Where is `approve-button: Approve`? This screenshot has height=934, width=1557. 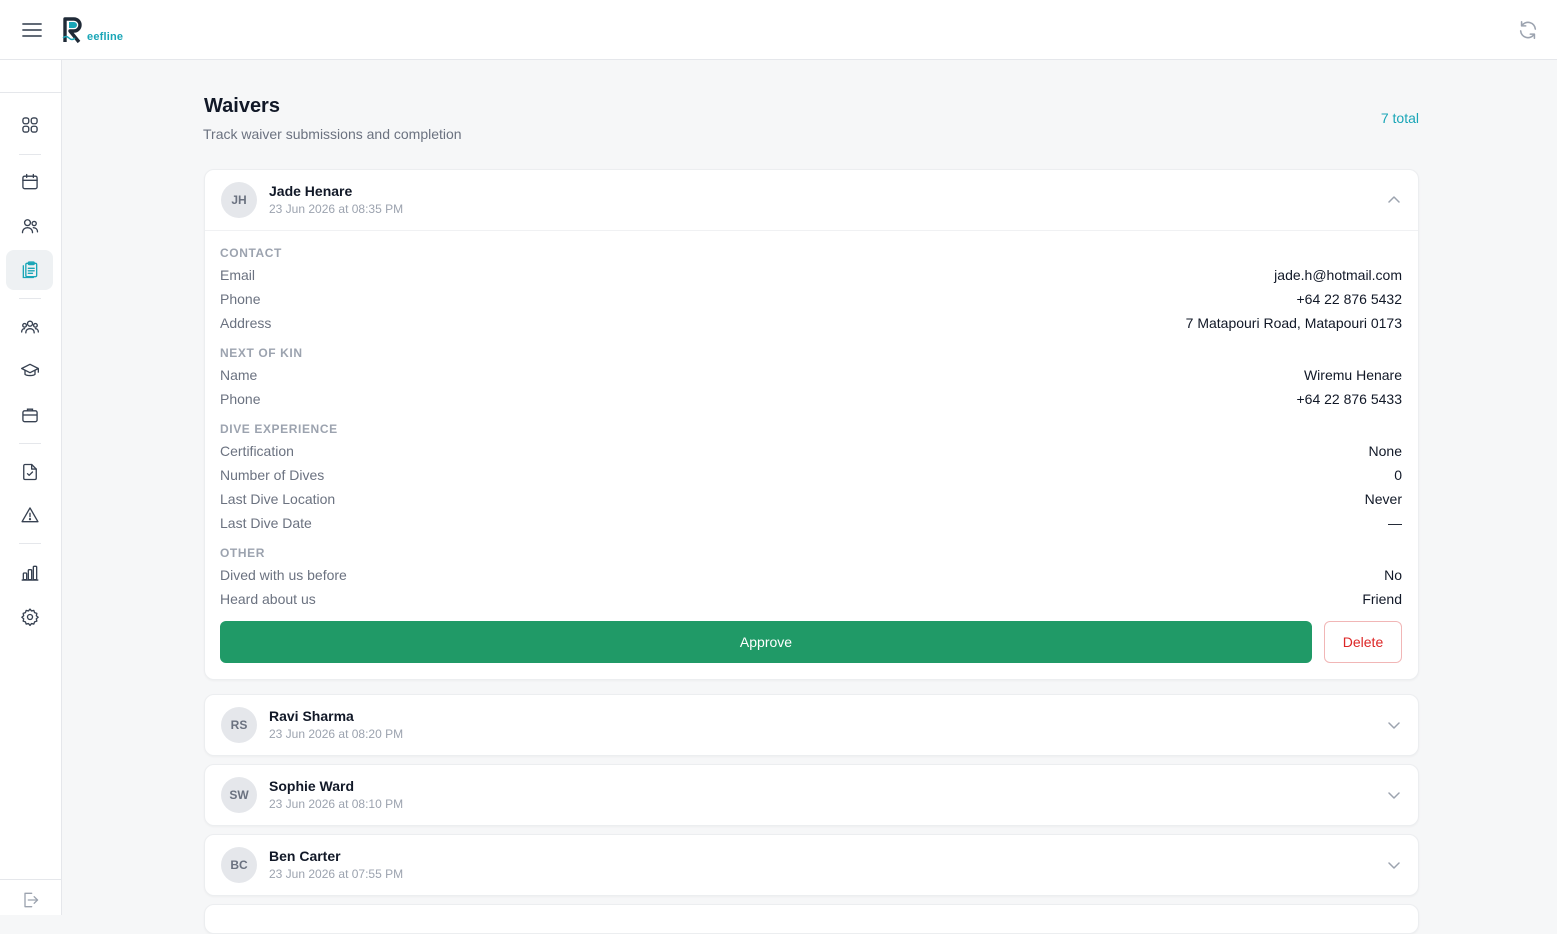 approve-button: Approve is located at coordinates (766, 642).